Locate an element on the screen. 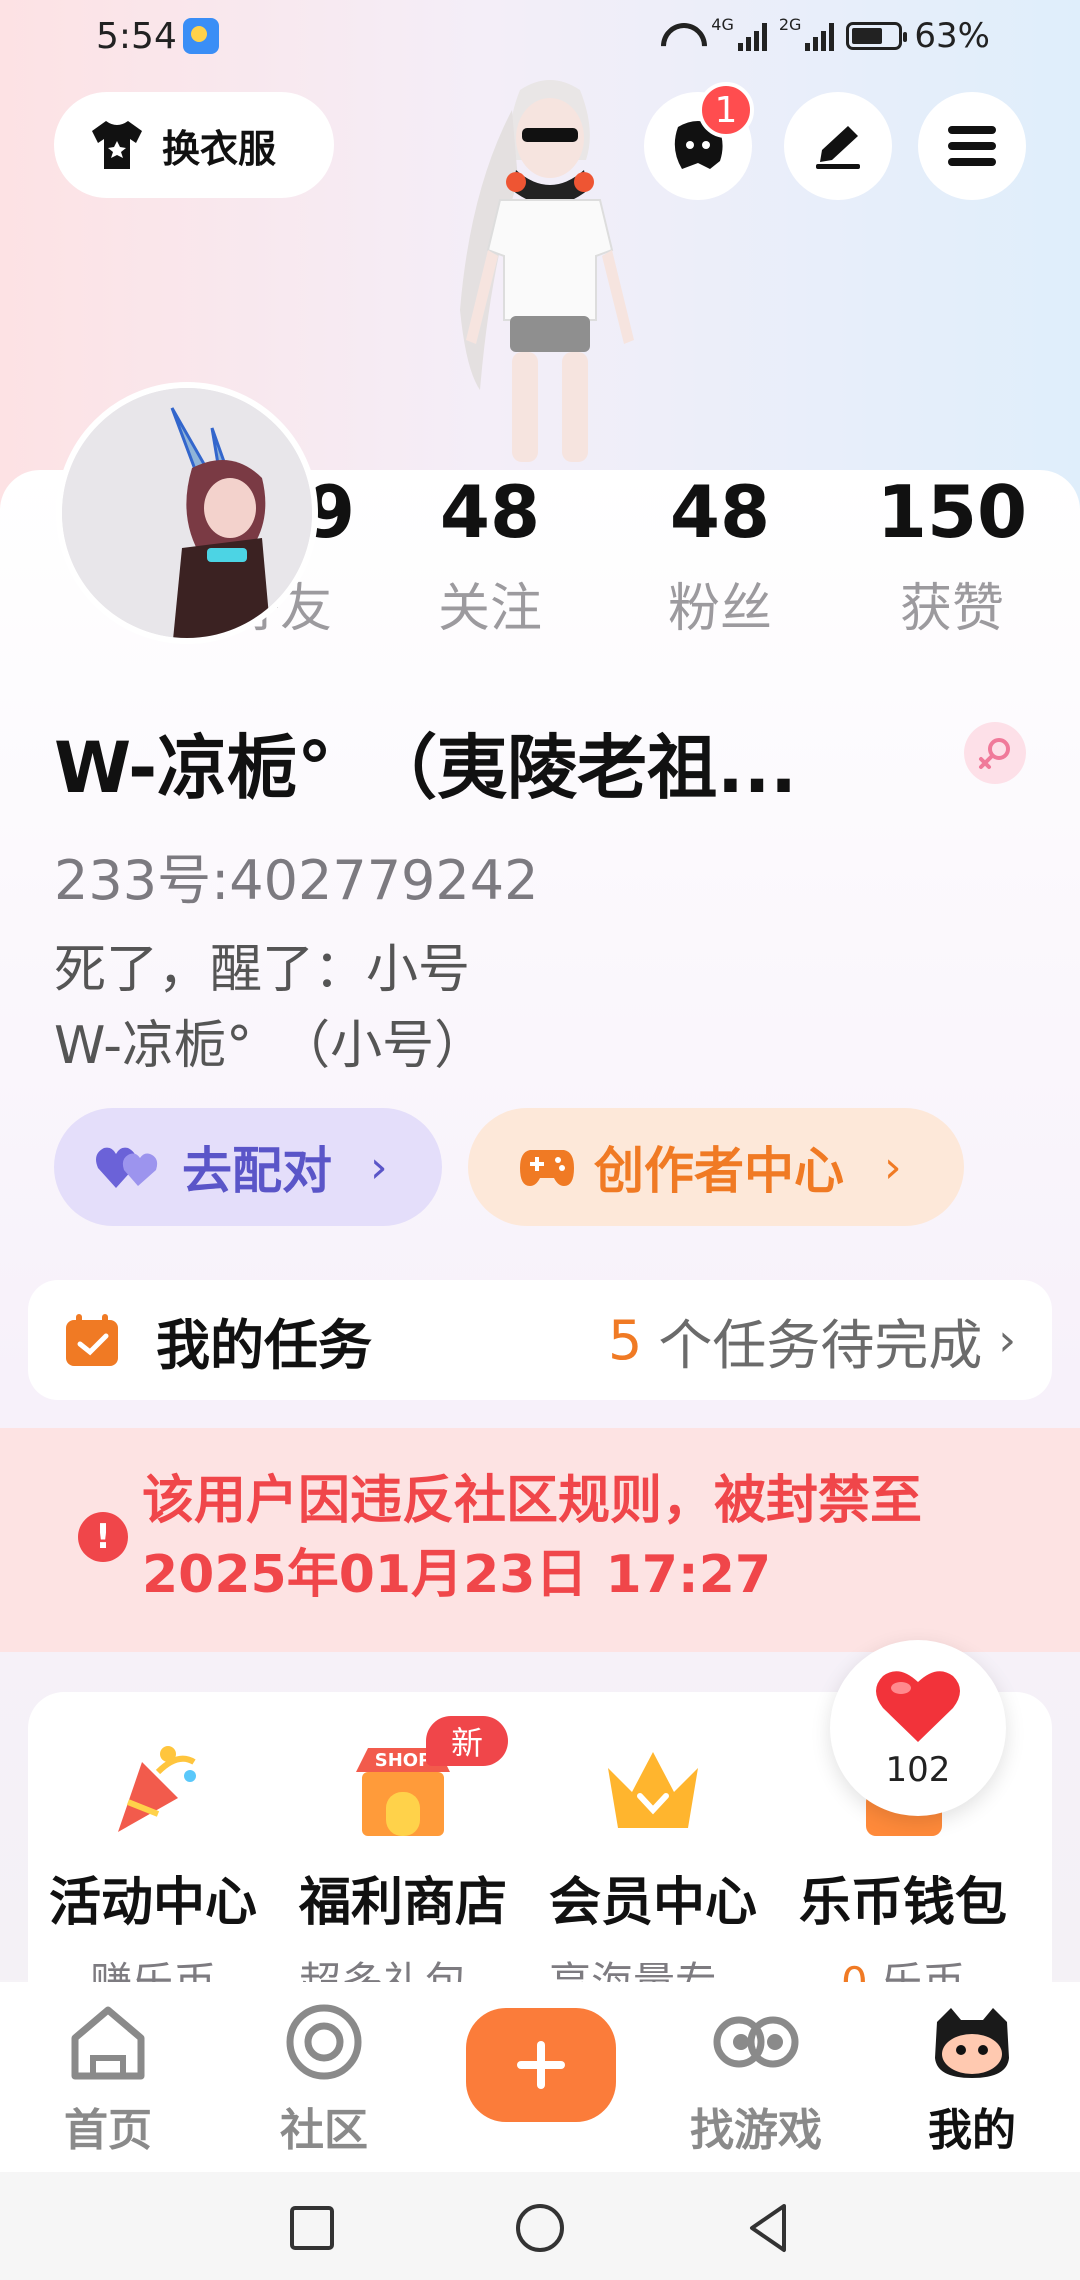 The image size is (1080, 2280). home-circle-icon is located at coordinates (540, 2228).